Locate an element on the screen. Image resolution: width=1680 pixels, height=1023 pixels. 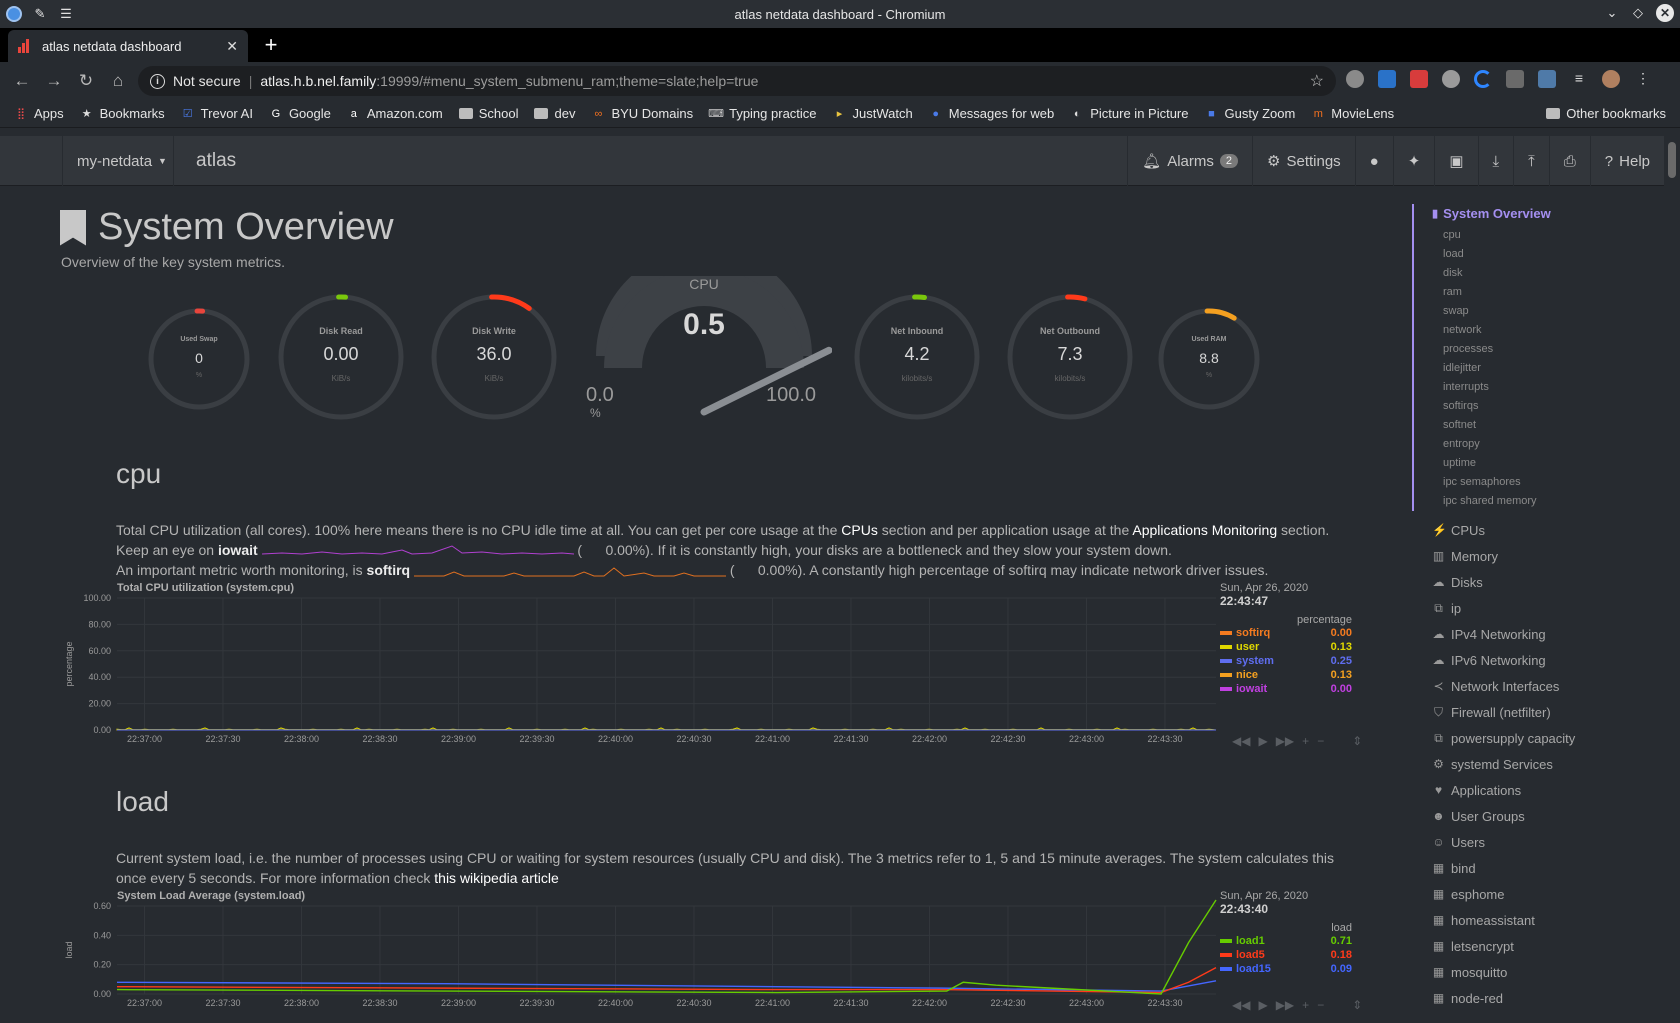
facebook-button: ▣ is located at coordinates (1455, 161).